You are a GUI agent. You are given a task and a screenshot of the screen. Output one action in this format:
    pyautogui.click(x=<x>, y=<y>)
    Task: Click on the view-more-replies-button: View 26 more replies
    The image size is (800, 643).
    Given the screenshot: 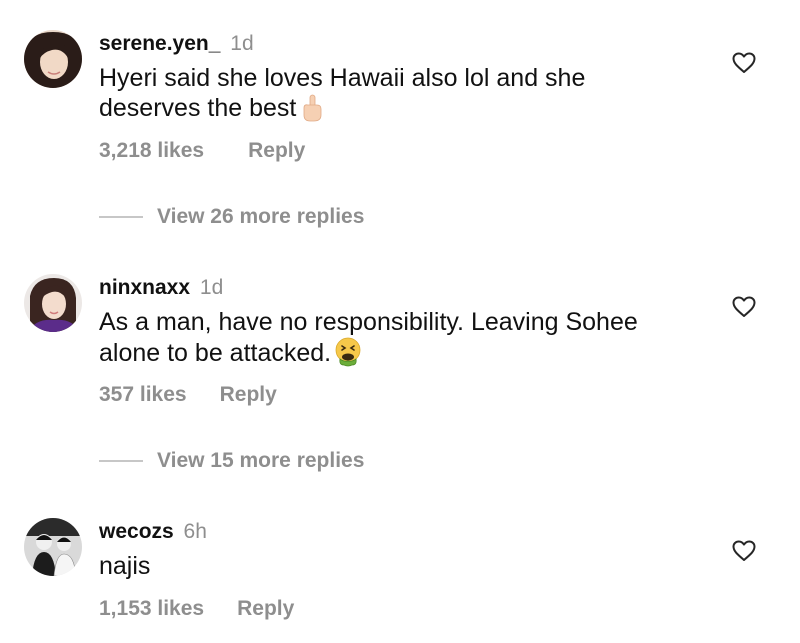 What is the action you would take?
    pyautogui.click(x=231, y=217)
    